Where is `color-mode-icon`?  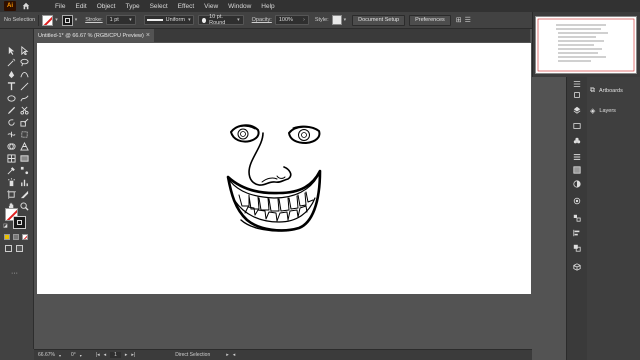
color-mode-icon is located at coordinates (7, 237).